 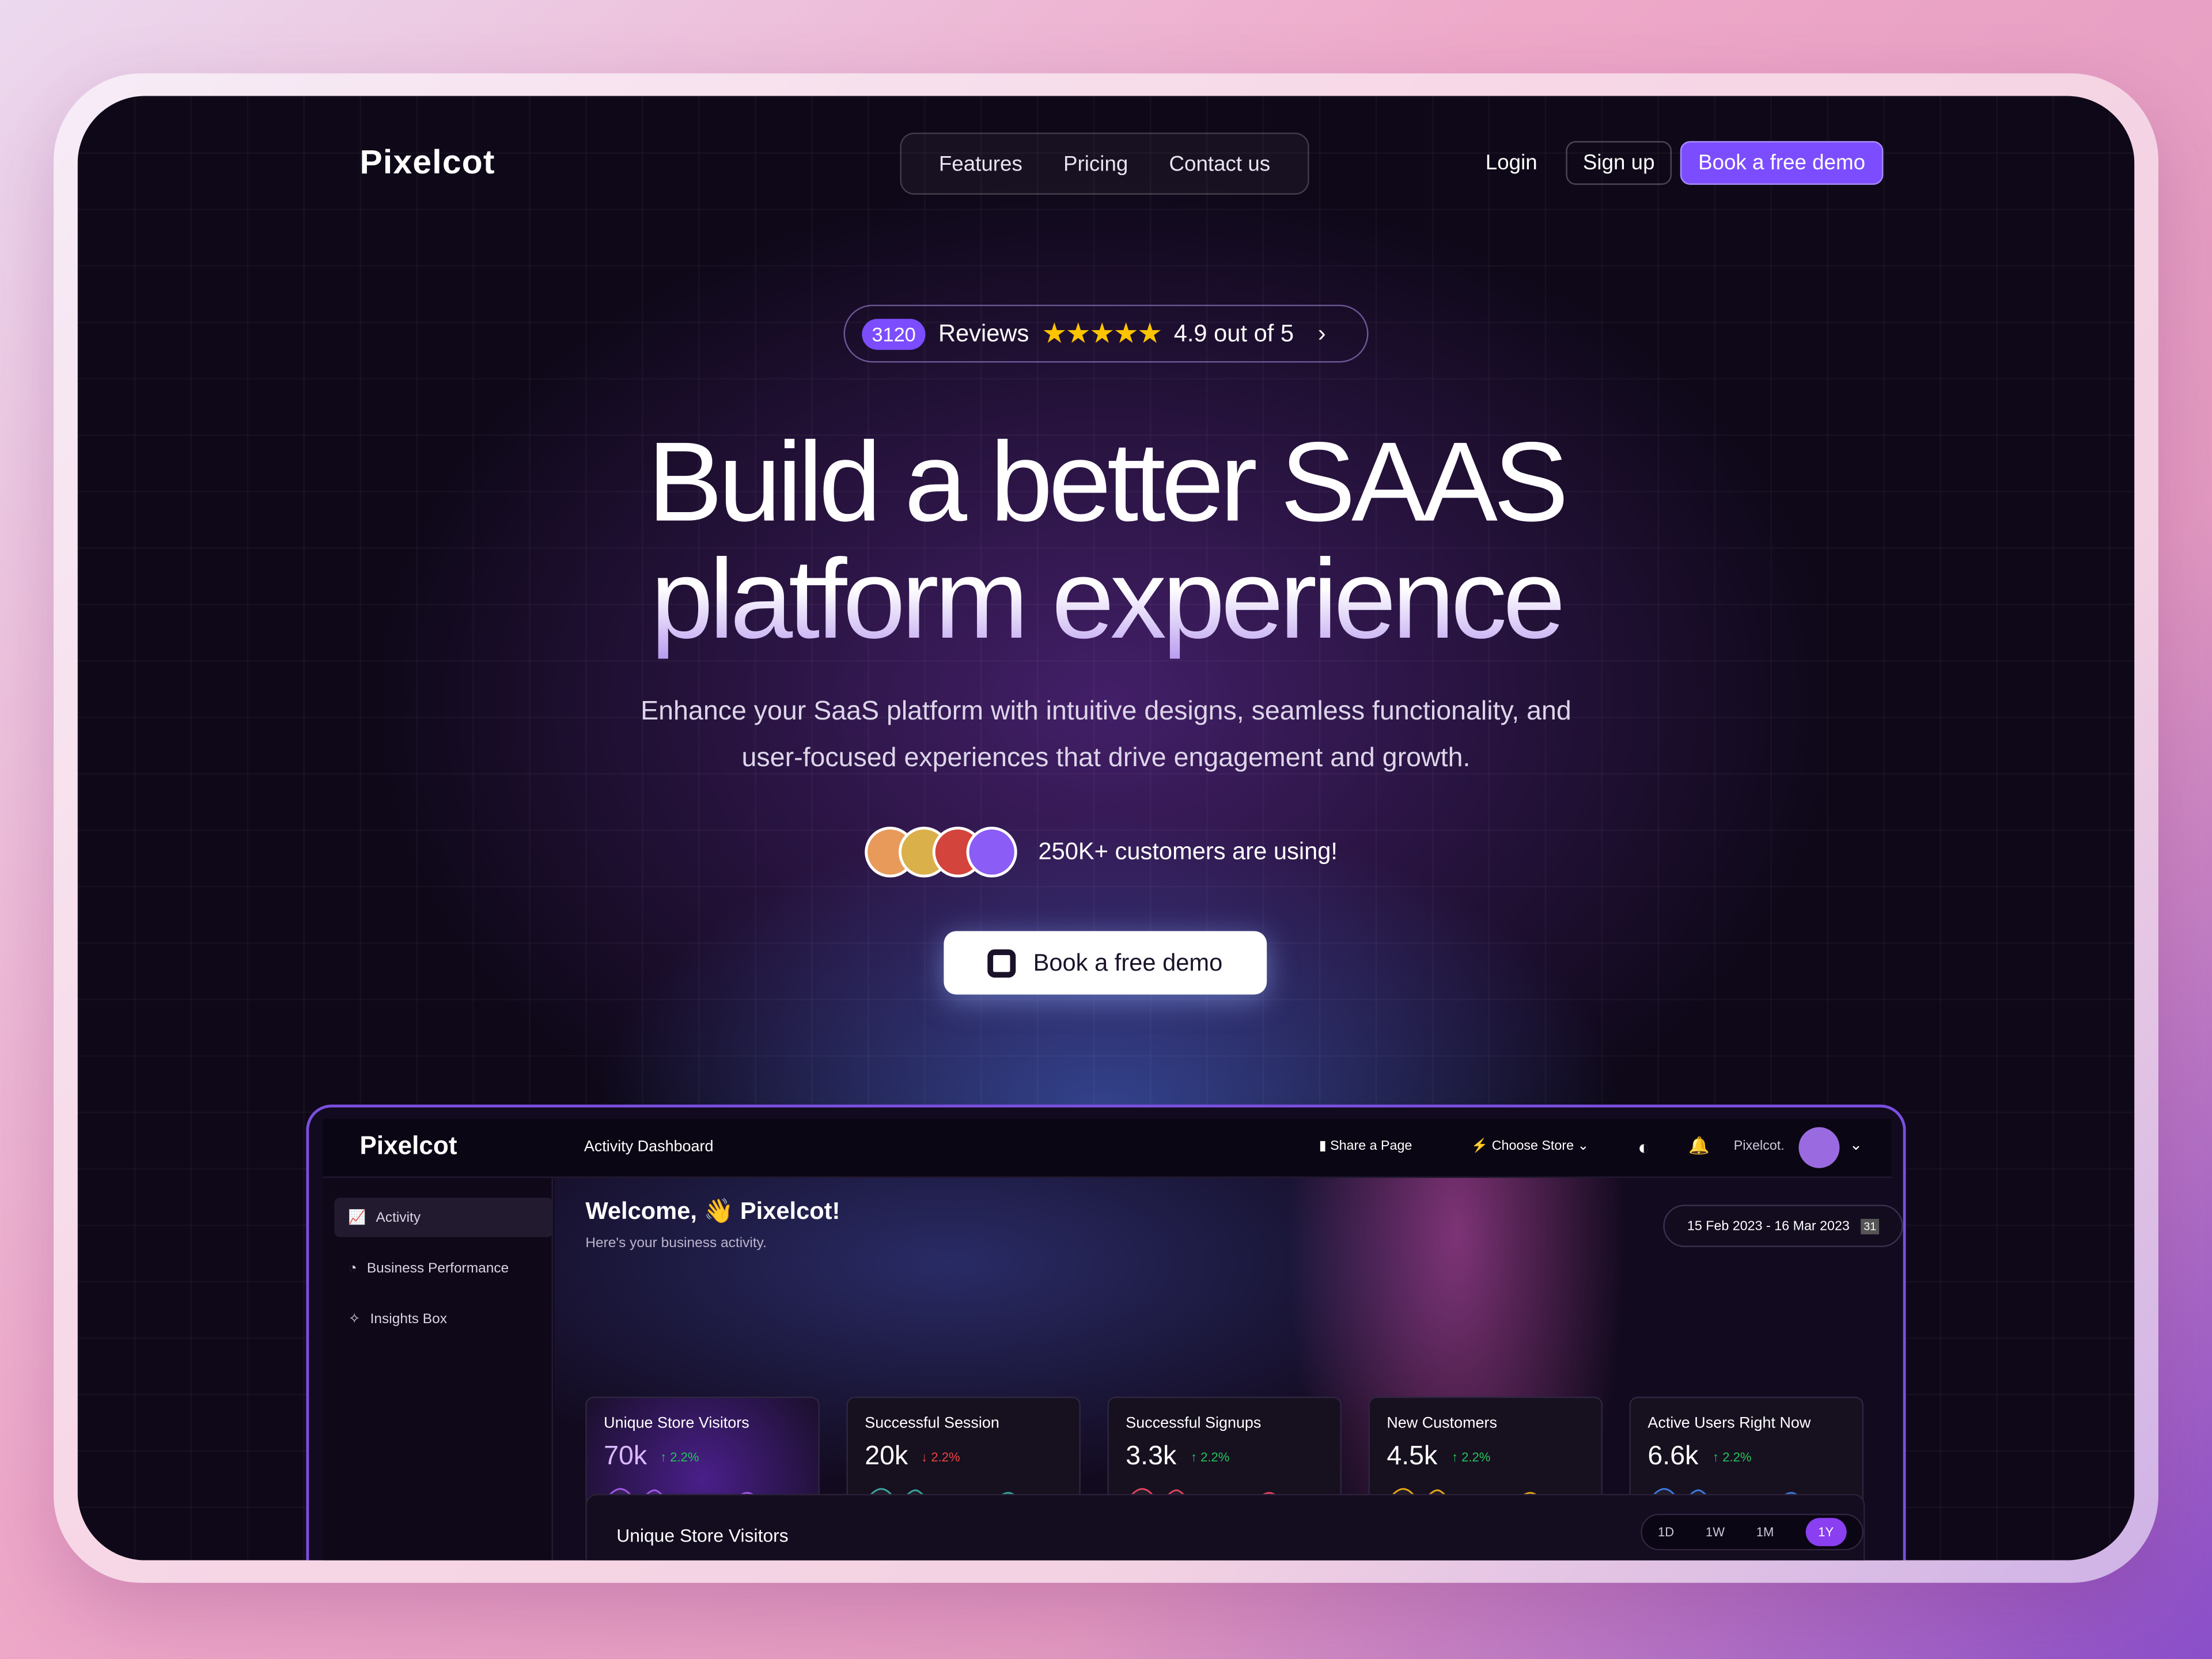 What do you see at coordinates (1479, 1146) in the screenshot?
I see `lightning-icon: ⚡` at bounding box center [1479, 1146].